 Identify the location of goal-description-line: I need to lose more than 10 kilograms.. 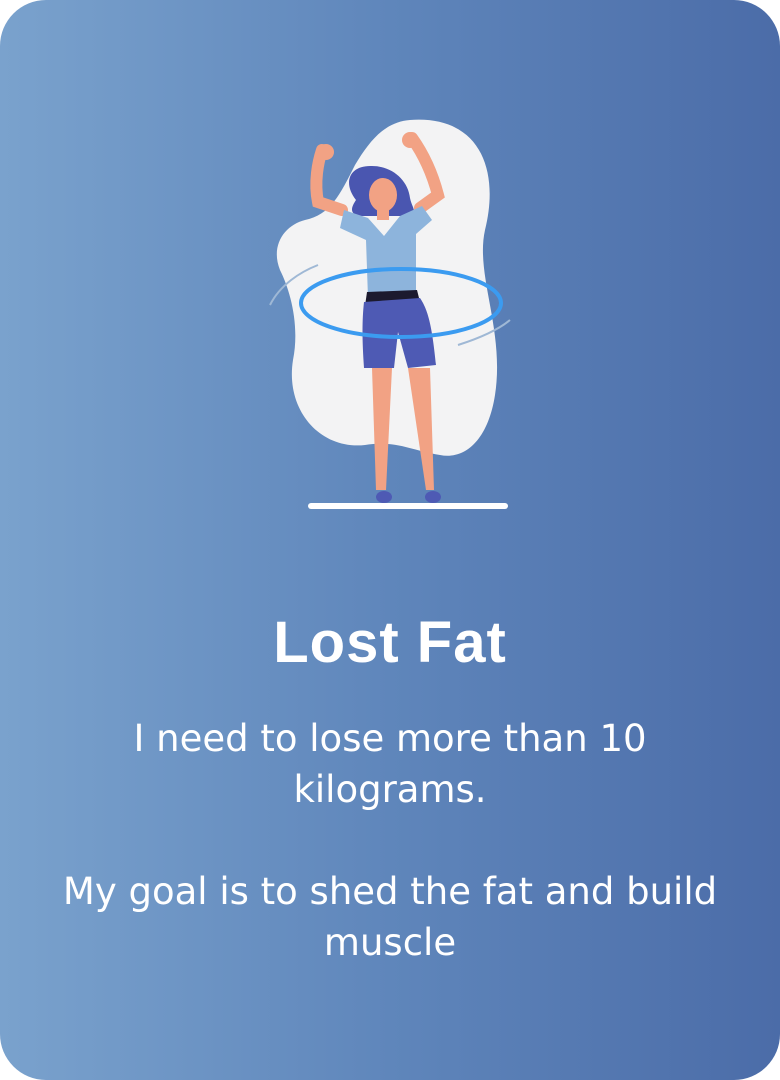
(390, 764).